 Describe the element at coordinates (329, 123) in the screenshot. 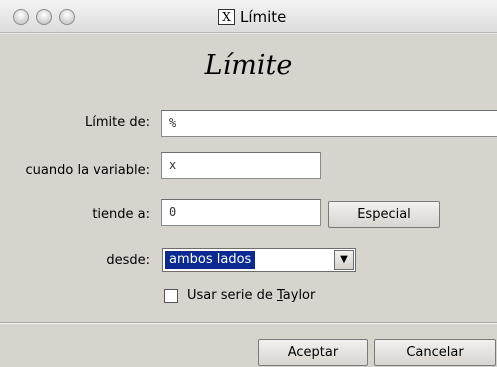

I see `limit-of-input: %` at that location.